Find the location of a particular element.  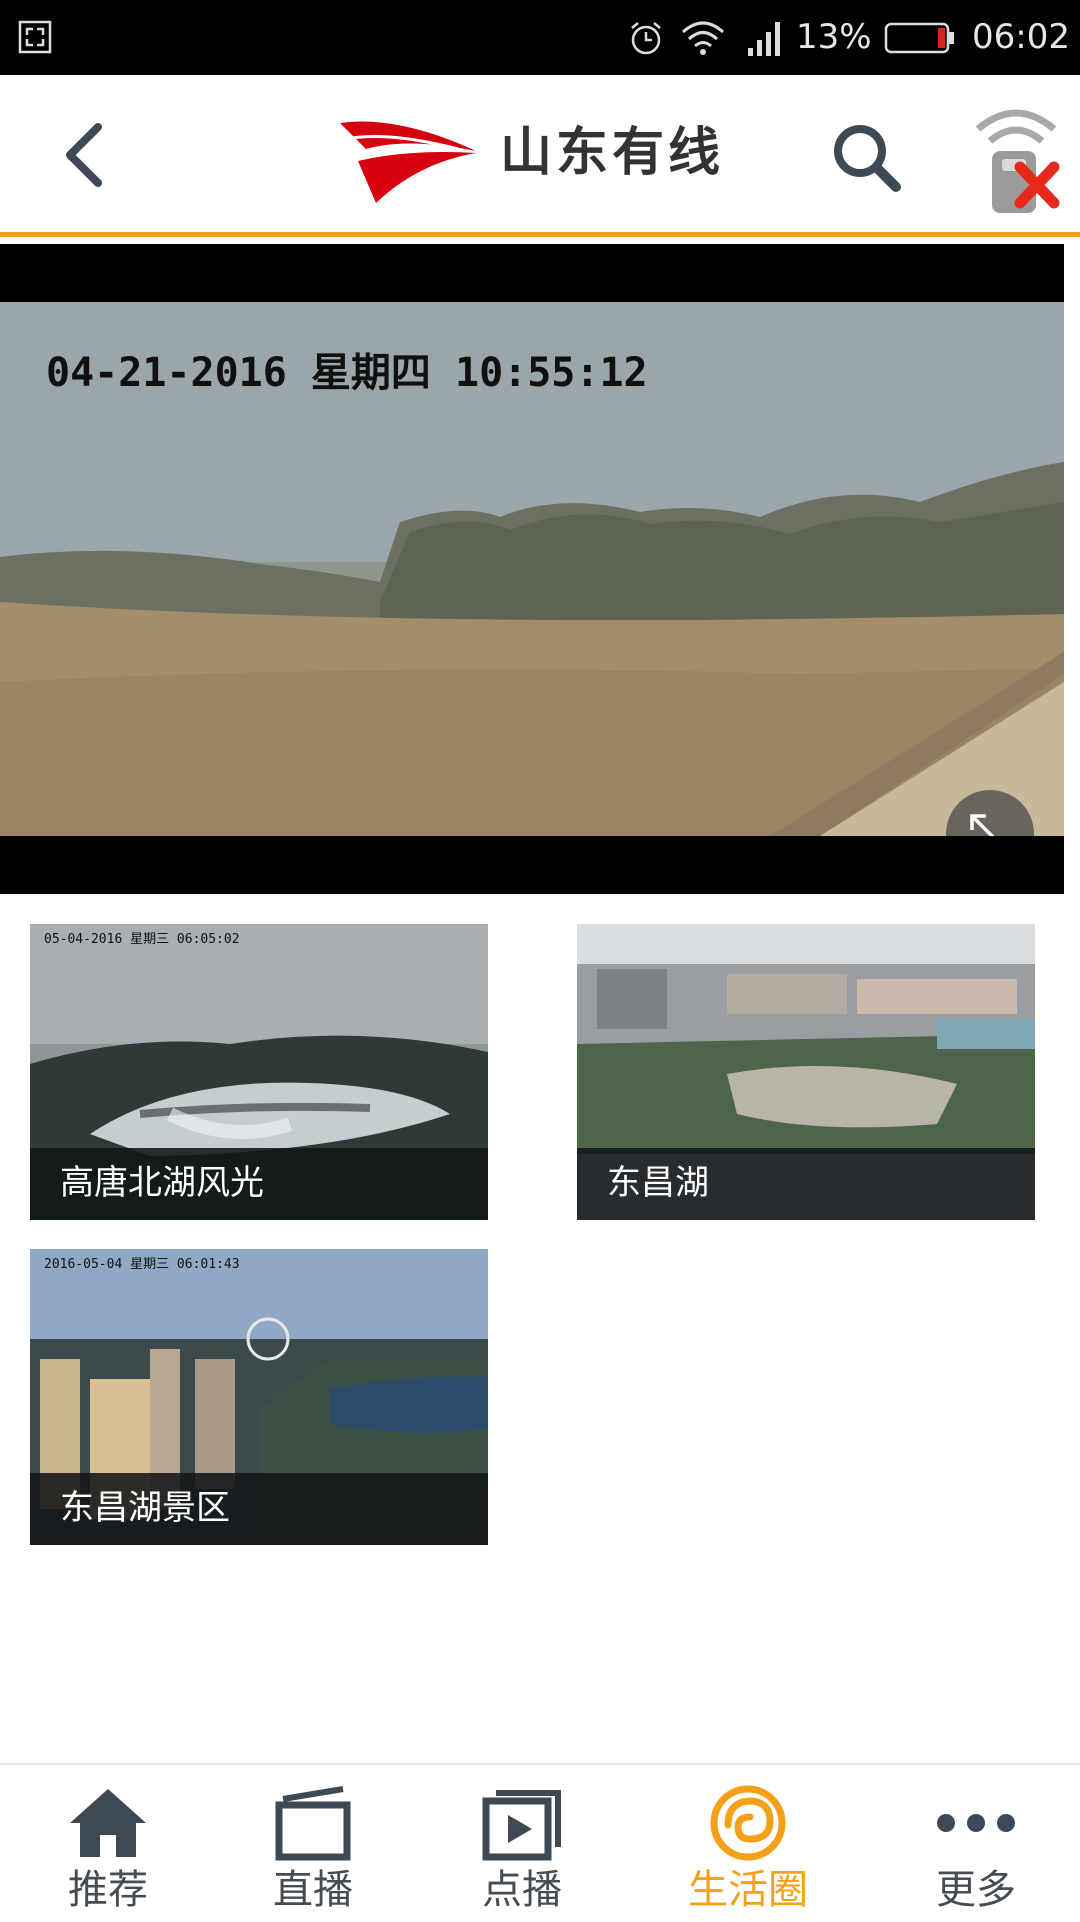

nav-label: 点播 is located at coordinates (522, 1890).